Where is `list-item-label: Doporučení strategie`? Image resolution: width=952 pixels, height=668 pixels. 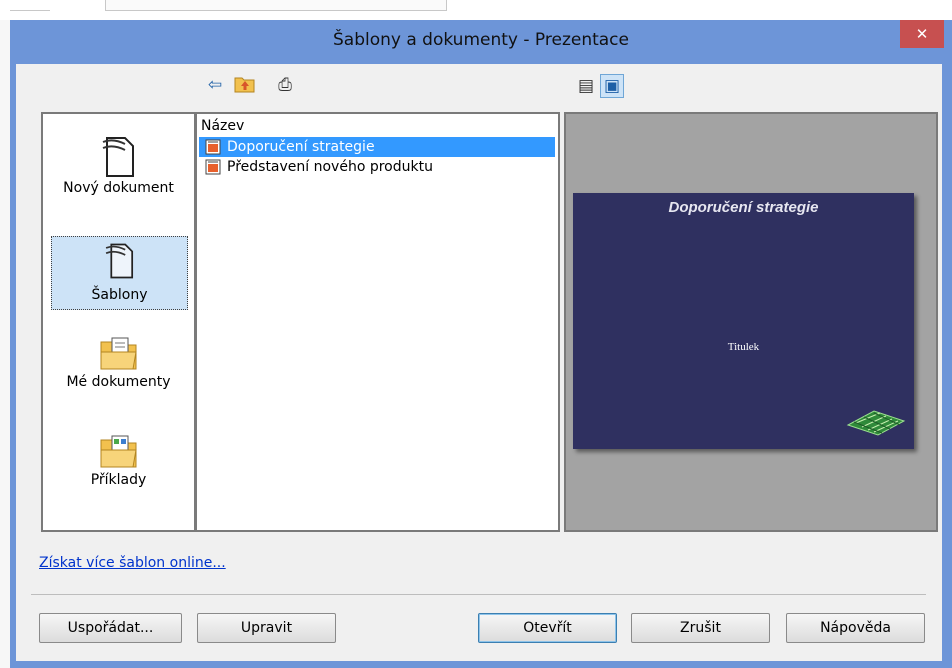 list-item-label: Doporučení strategie is located at coordinates (301, 147).